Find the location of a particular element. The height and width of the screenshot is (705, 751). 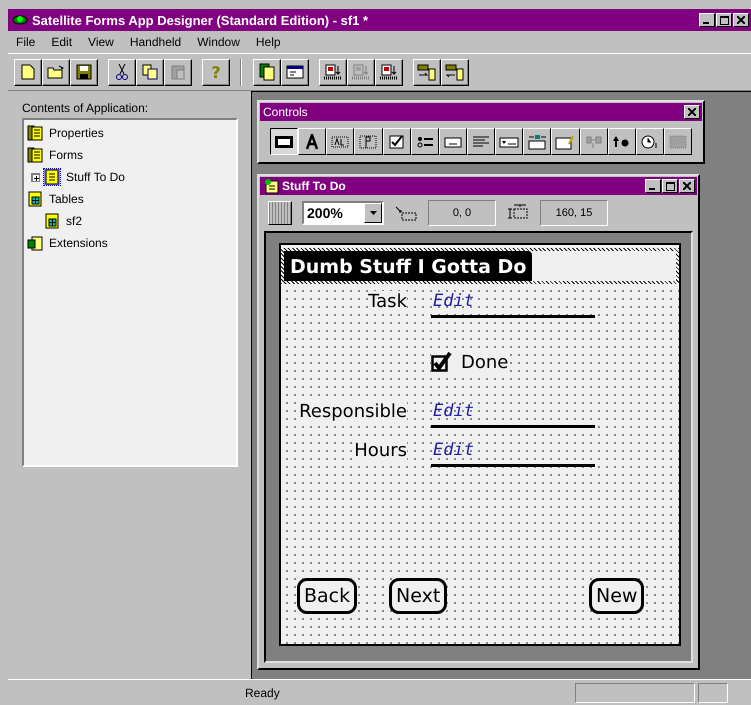

position-readout: 0, 0 is located at coordinates (462, 213).